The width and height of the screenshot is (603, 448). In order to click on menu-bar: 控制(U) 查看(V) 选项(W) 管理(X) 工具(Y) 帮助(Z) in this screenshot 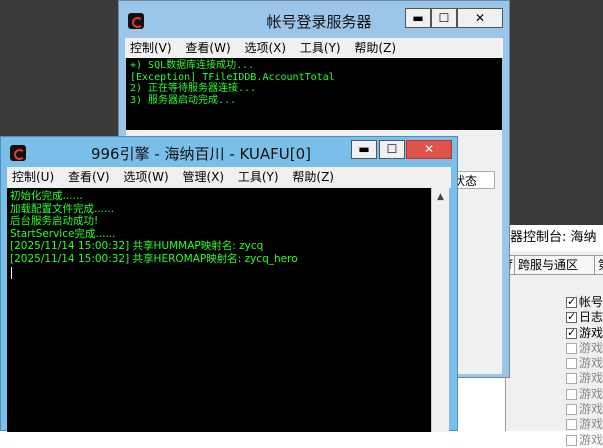, I will do `click(229, 177)`.